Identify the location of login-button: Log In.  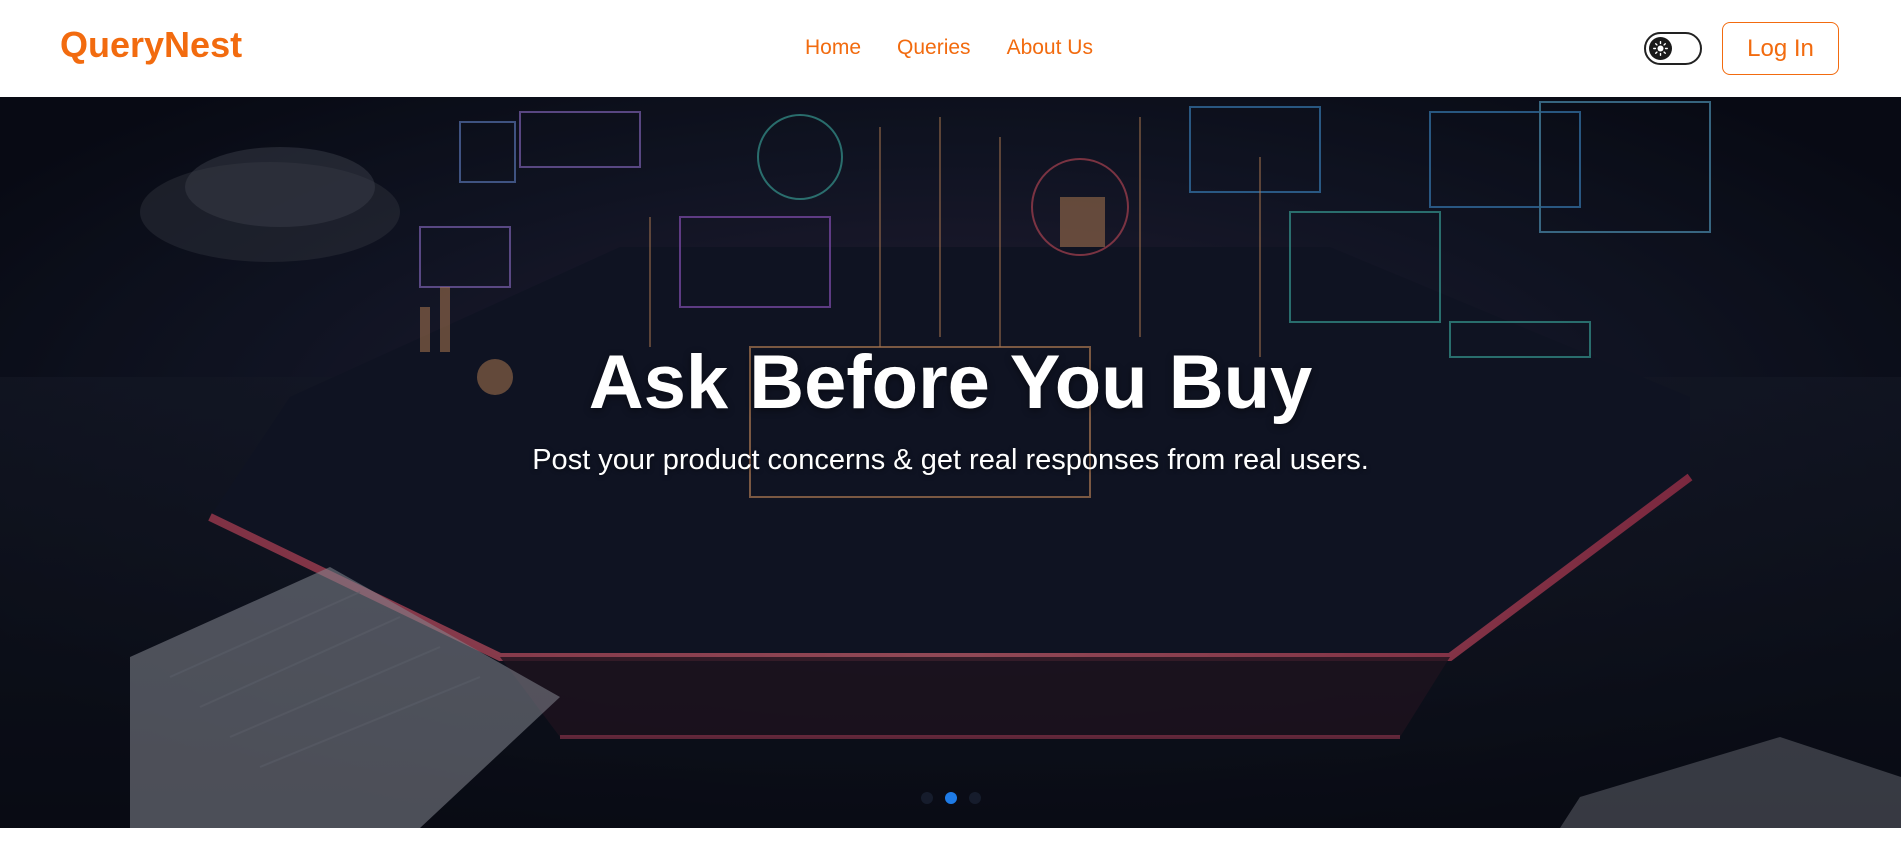
(1780, 48).